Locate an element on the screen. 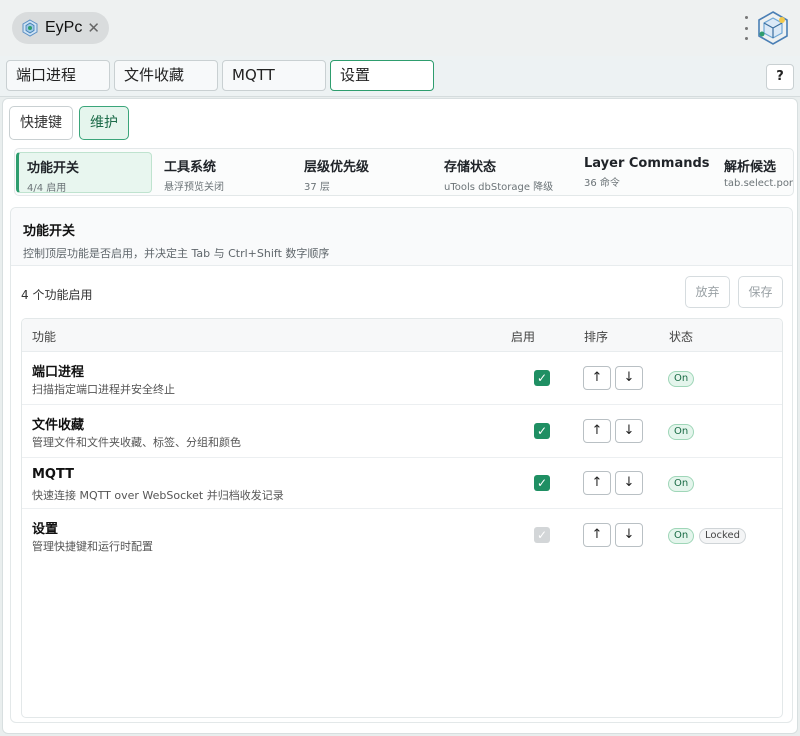 This screenshot has width=800, height=736. top-tab-bar: 端口进程 文件收藏 MQTT 设置 is located at coordinates (400, 76).